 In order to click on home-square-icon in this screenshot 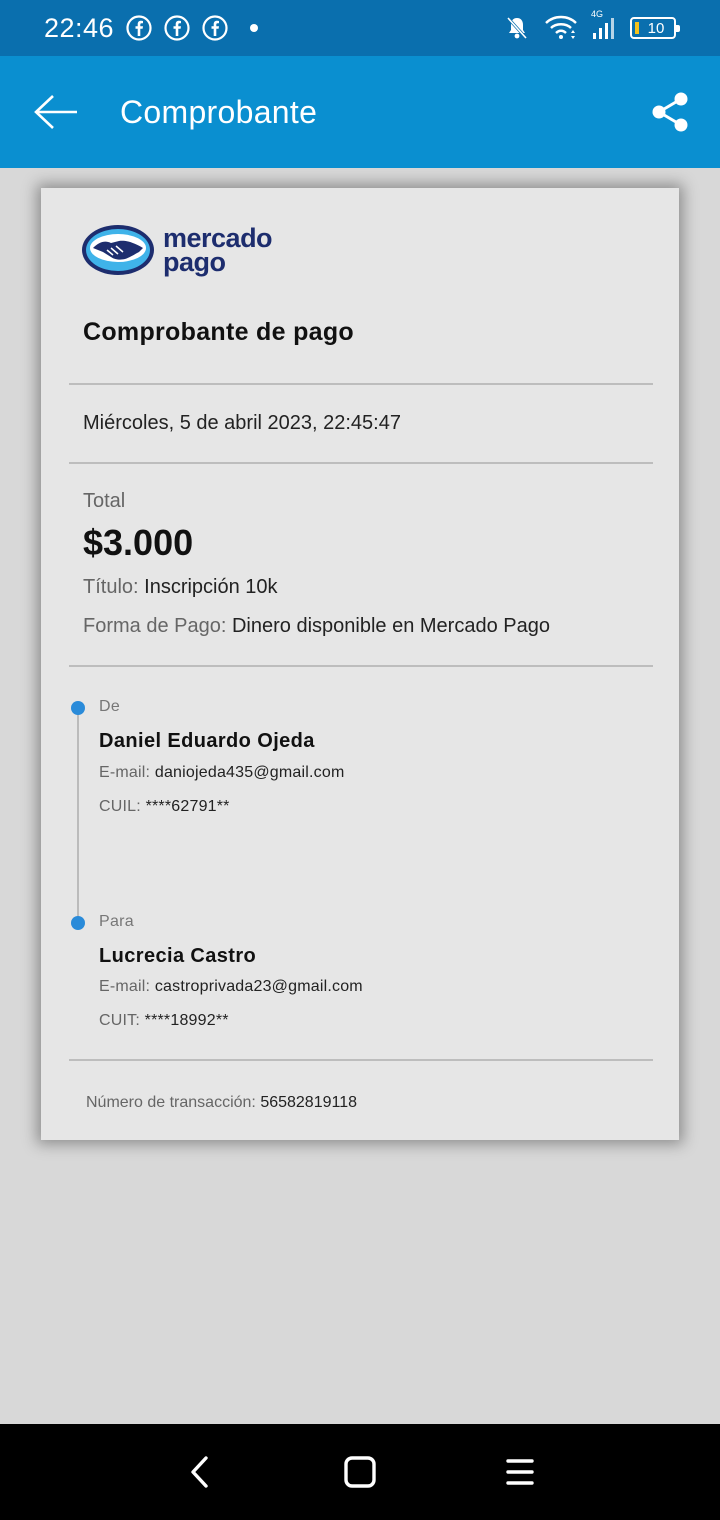, I will do `click(360, 1472)`.